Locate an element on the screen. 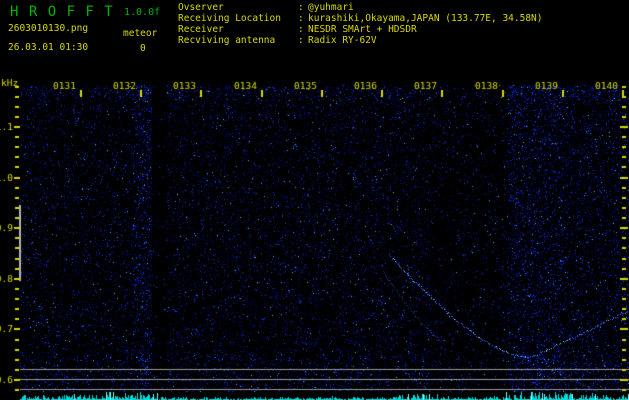 The image size is (629, 400). info-row-receiver: Receiver: NESDR SMArt + HDSDR is located at coordinates (360, 29).